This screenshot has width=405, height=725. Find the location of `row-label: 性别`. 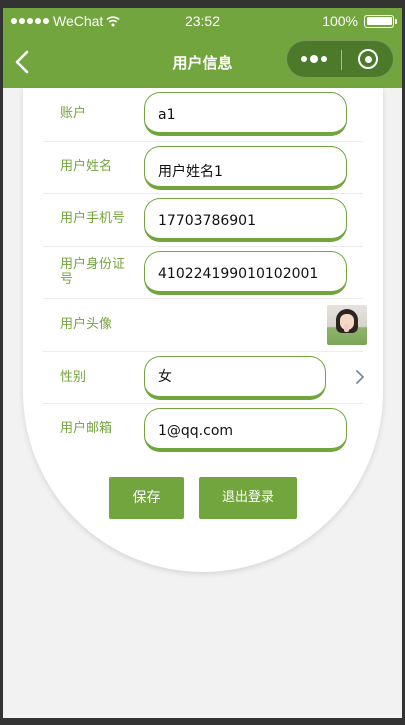

row-label: 性别 is located at coordinates (73, 377).